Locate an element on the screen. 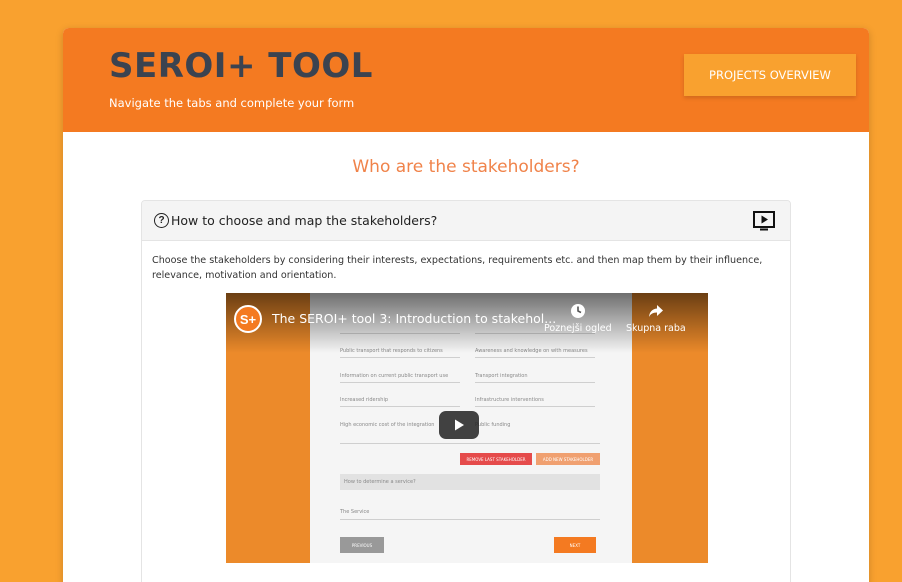  frame-field: Infrastructure interventions is located at coordinates (509, 400).